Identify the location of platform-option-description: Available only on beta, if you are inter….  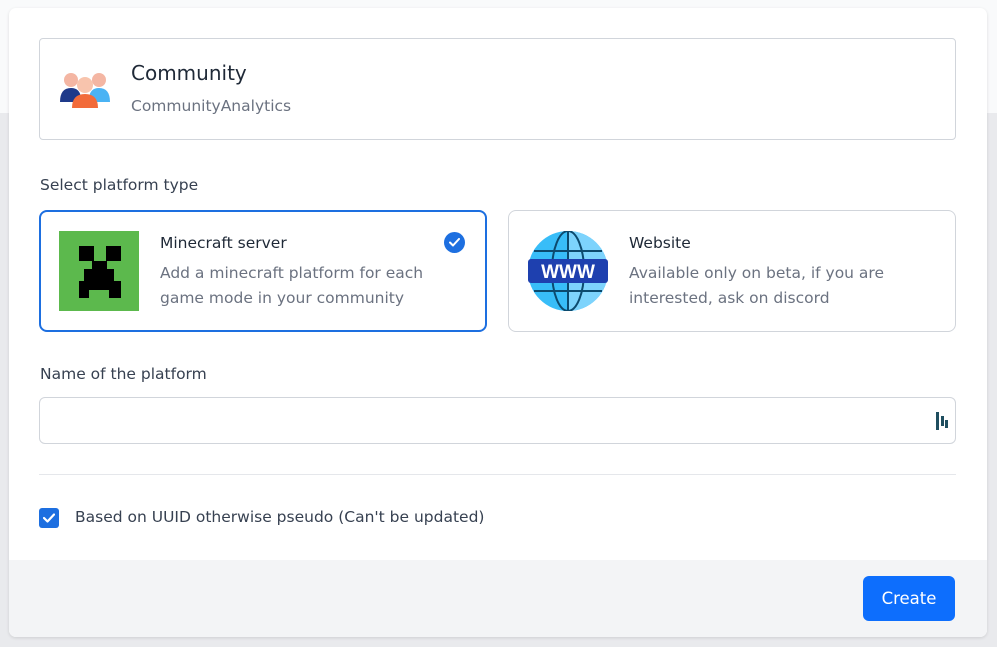
(757, 285).